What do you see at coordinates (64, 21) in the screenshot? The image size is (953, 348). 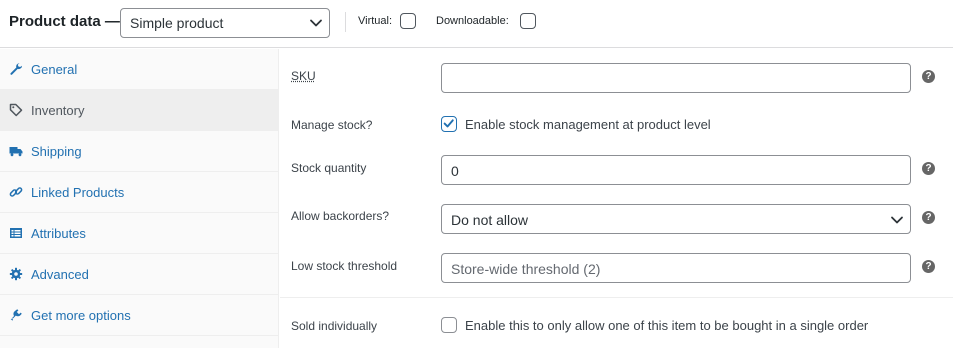 I see `product-data-title: Product data —` at bounding box center [64, 21].